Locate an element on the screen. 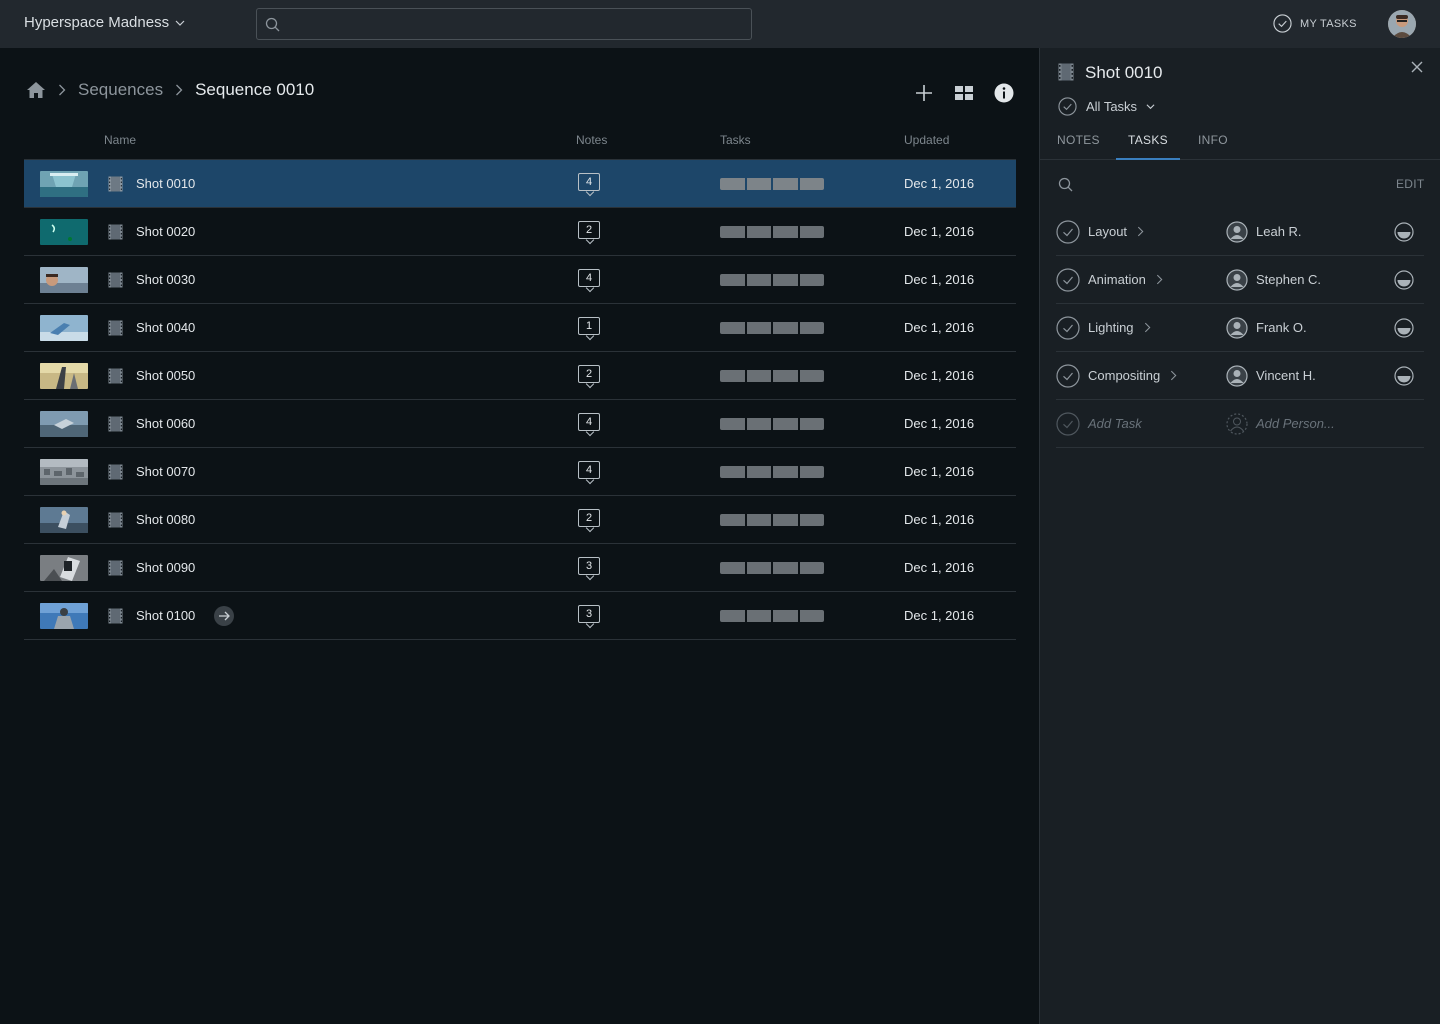 The height and width of the screenshot is (1024, 1440). info-icon is located at coordinates (1004, 93).